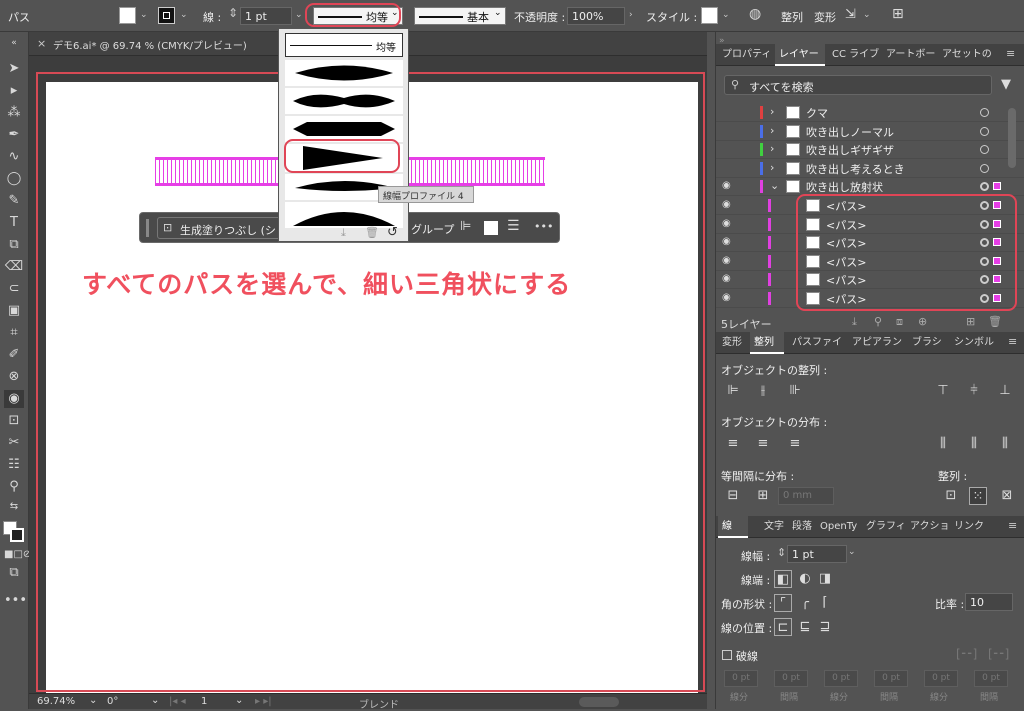 Image resolution: width=1024 pixels, height=711 pixels. What do you see at coordinates (263, 701) in the screenshot?
I see `next-artboard-icon: ▸ ▸|` at bounding box center [263, 701].